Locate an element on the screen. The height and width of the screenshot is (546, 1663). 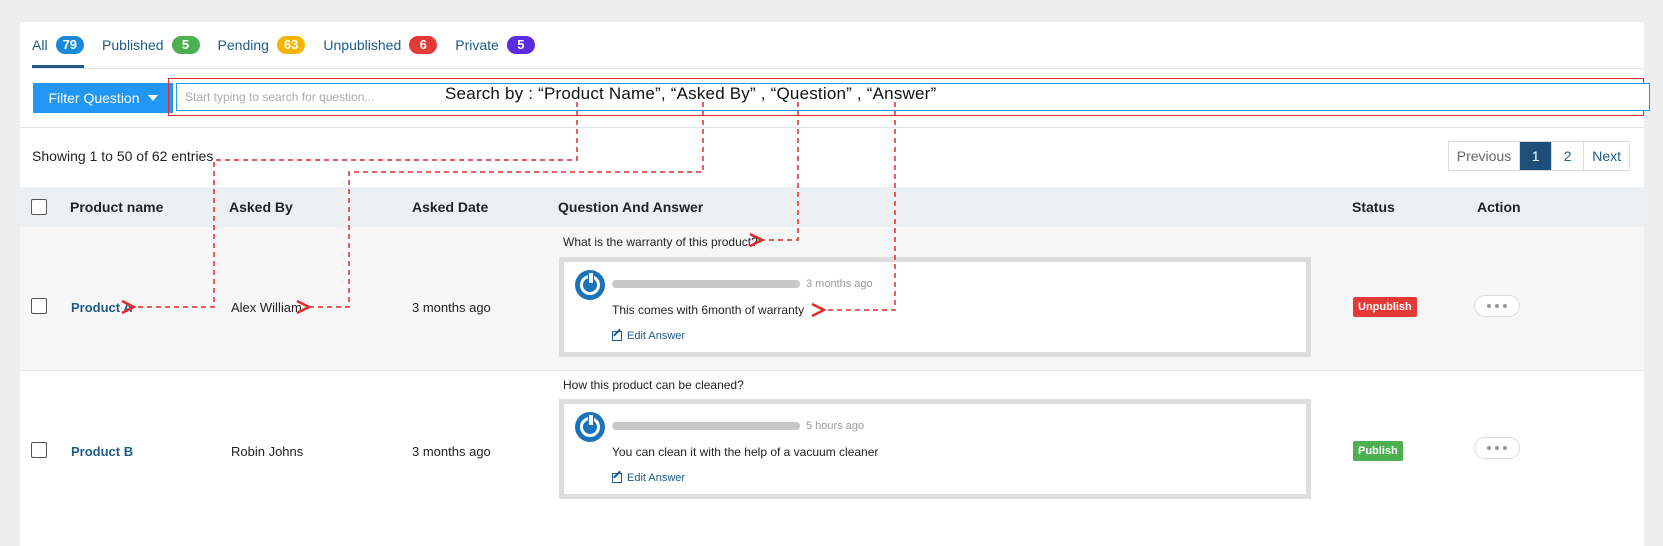
count-badge: 6 is located at coordinates (423, 45).